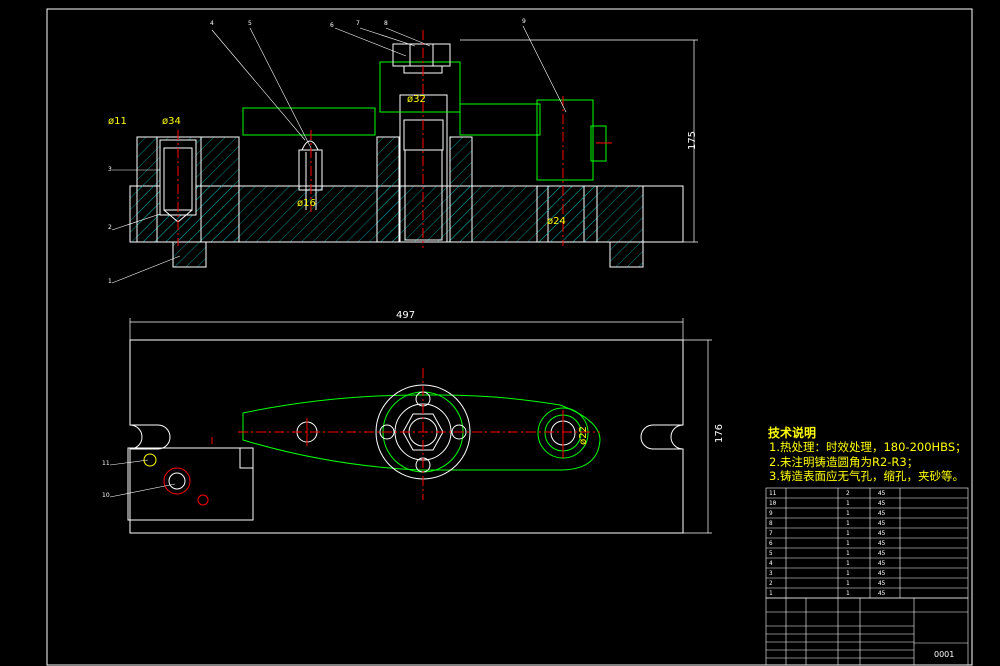 This screenshot has width=1000, height=666. I want to click on side-block, so click(190, 484).